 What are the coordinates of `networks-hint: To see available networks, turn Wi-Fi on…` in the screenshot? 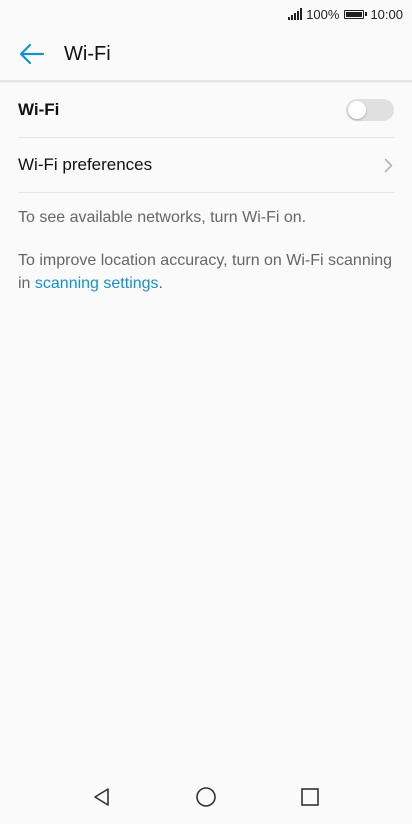 It's located at (162, 217).